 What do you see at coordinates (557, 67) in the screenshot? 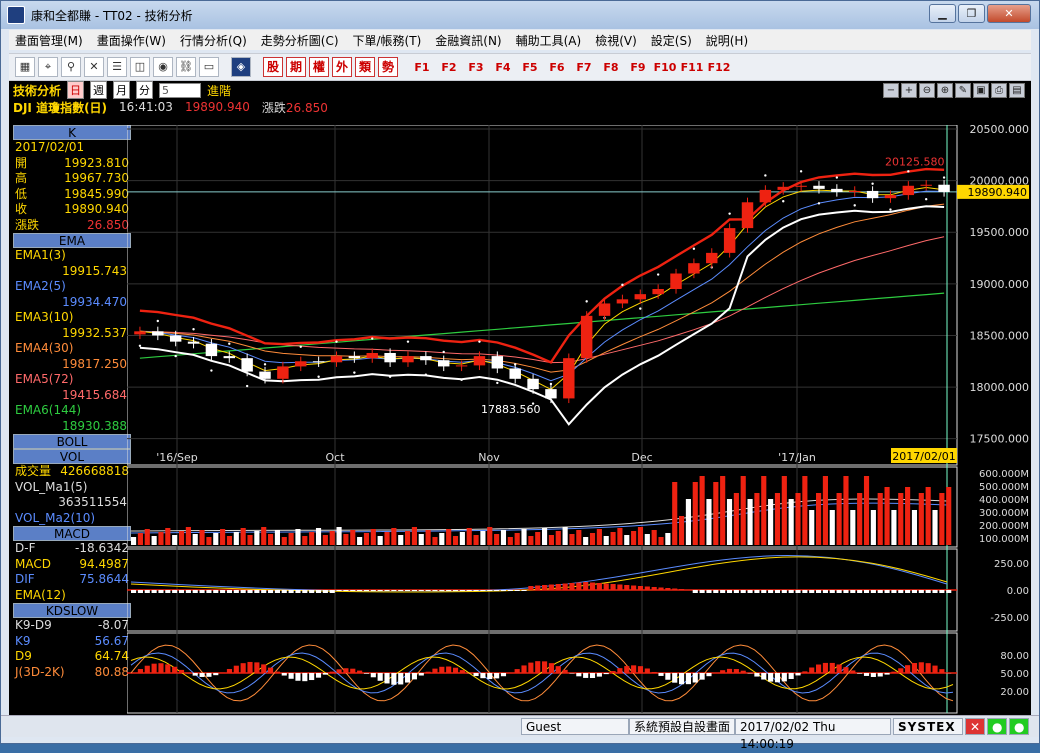
I see `f6-button: F6` at bounding box center [557, 67].